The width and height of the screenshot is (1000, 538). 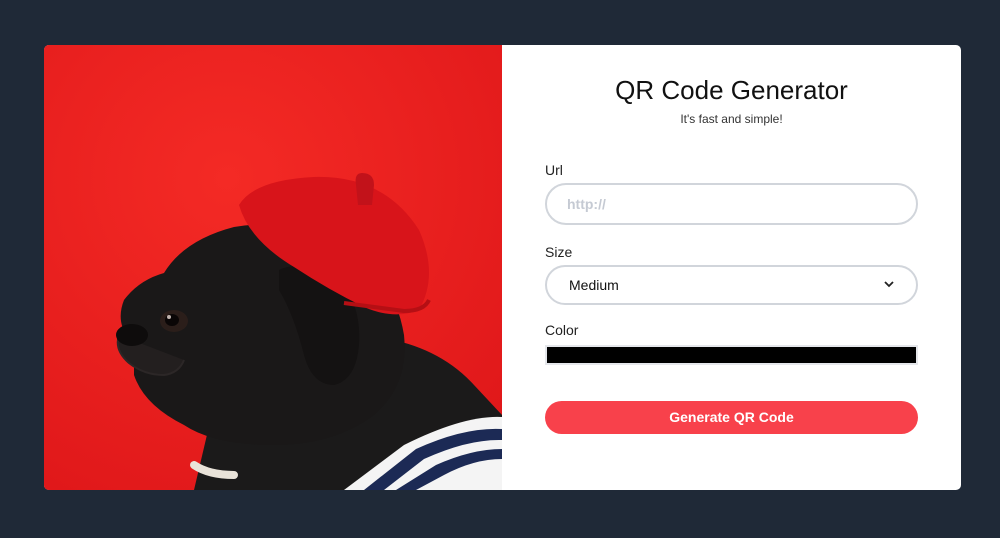 What do you see at coordinates (562, 330) in the screenshot?
I see `color-label: Color` at bounding box center [562, 330].